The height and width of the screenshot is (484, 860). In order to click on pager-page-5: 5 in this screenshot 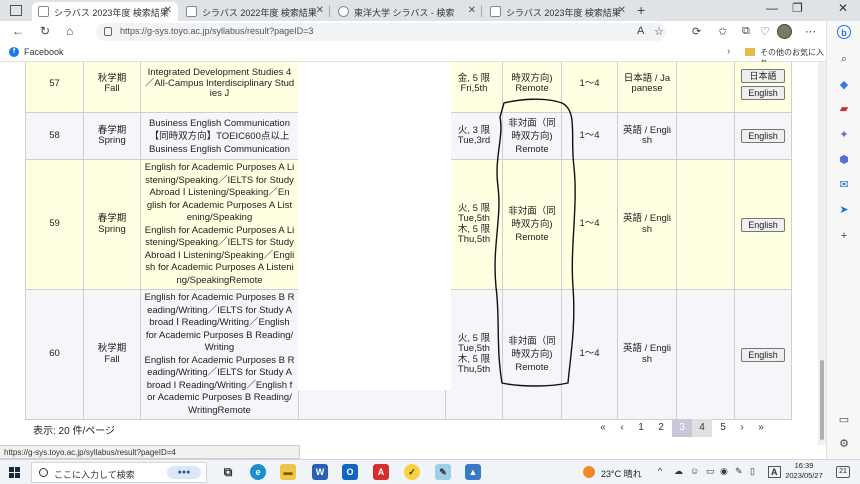, I will do `click(723, 428)`.